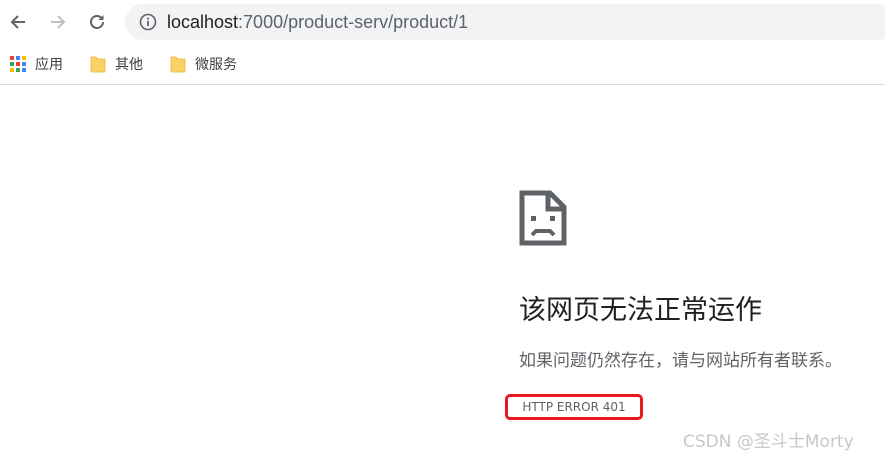 This screenshot has height=460, width=885. I want to click on error-title: 该网页无法正常运作, so click(640, 310).